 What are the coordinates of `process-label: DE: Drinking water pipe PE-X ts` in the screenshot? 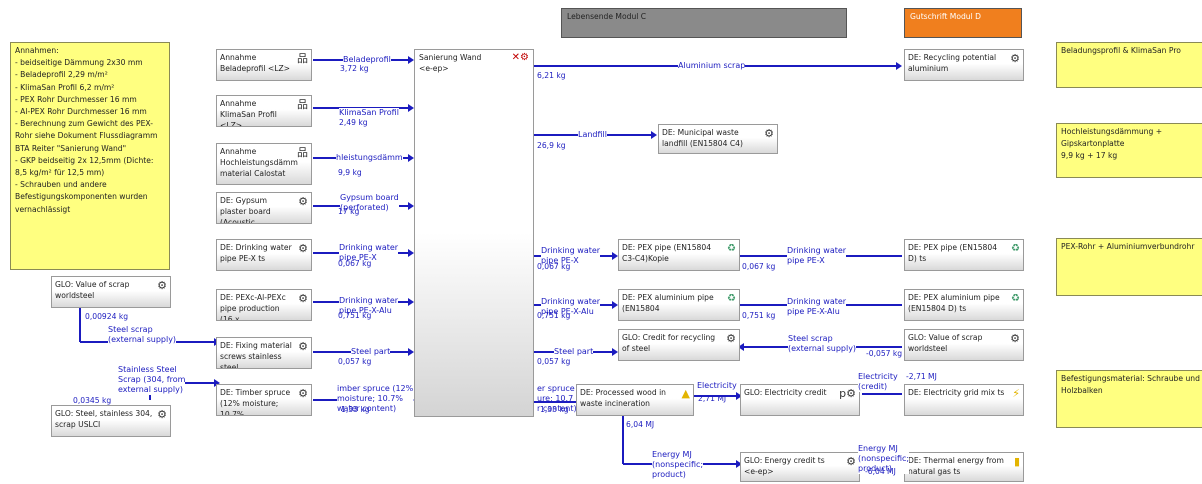 It's located at (256, 253).